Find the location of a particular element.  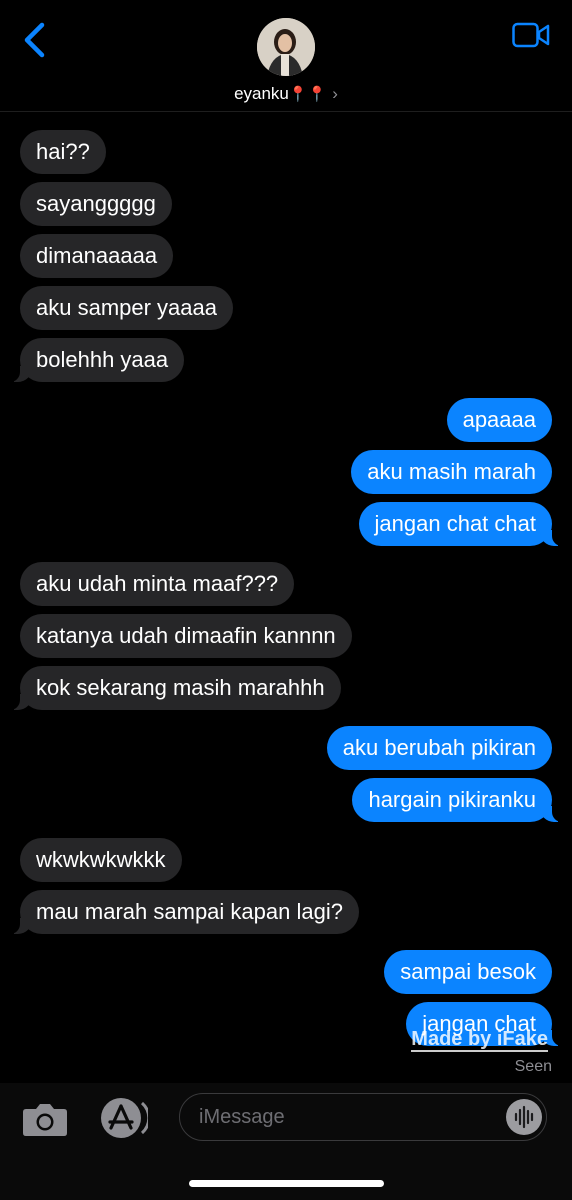

message-text: sayanggggg is located at coordinates (96, 203).